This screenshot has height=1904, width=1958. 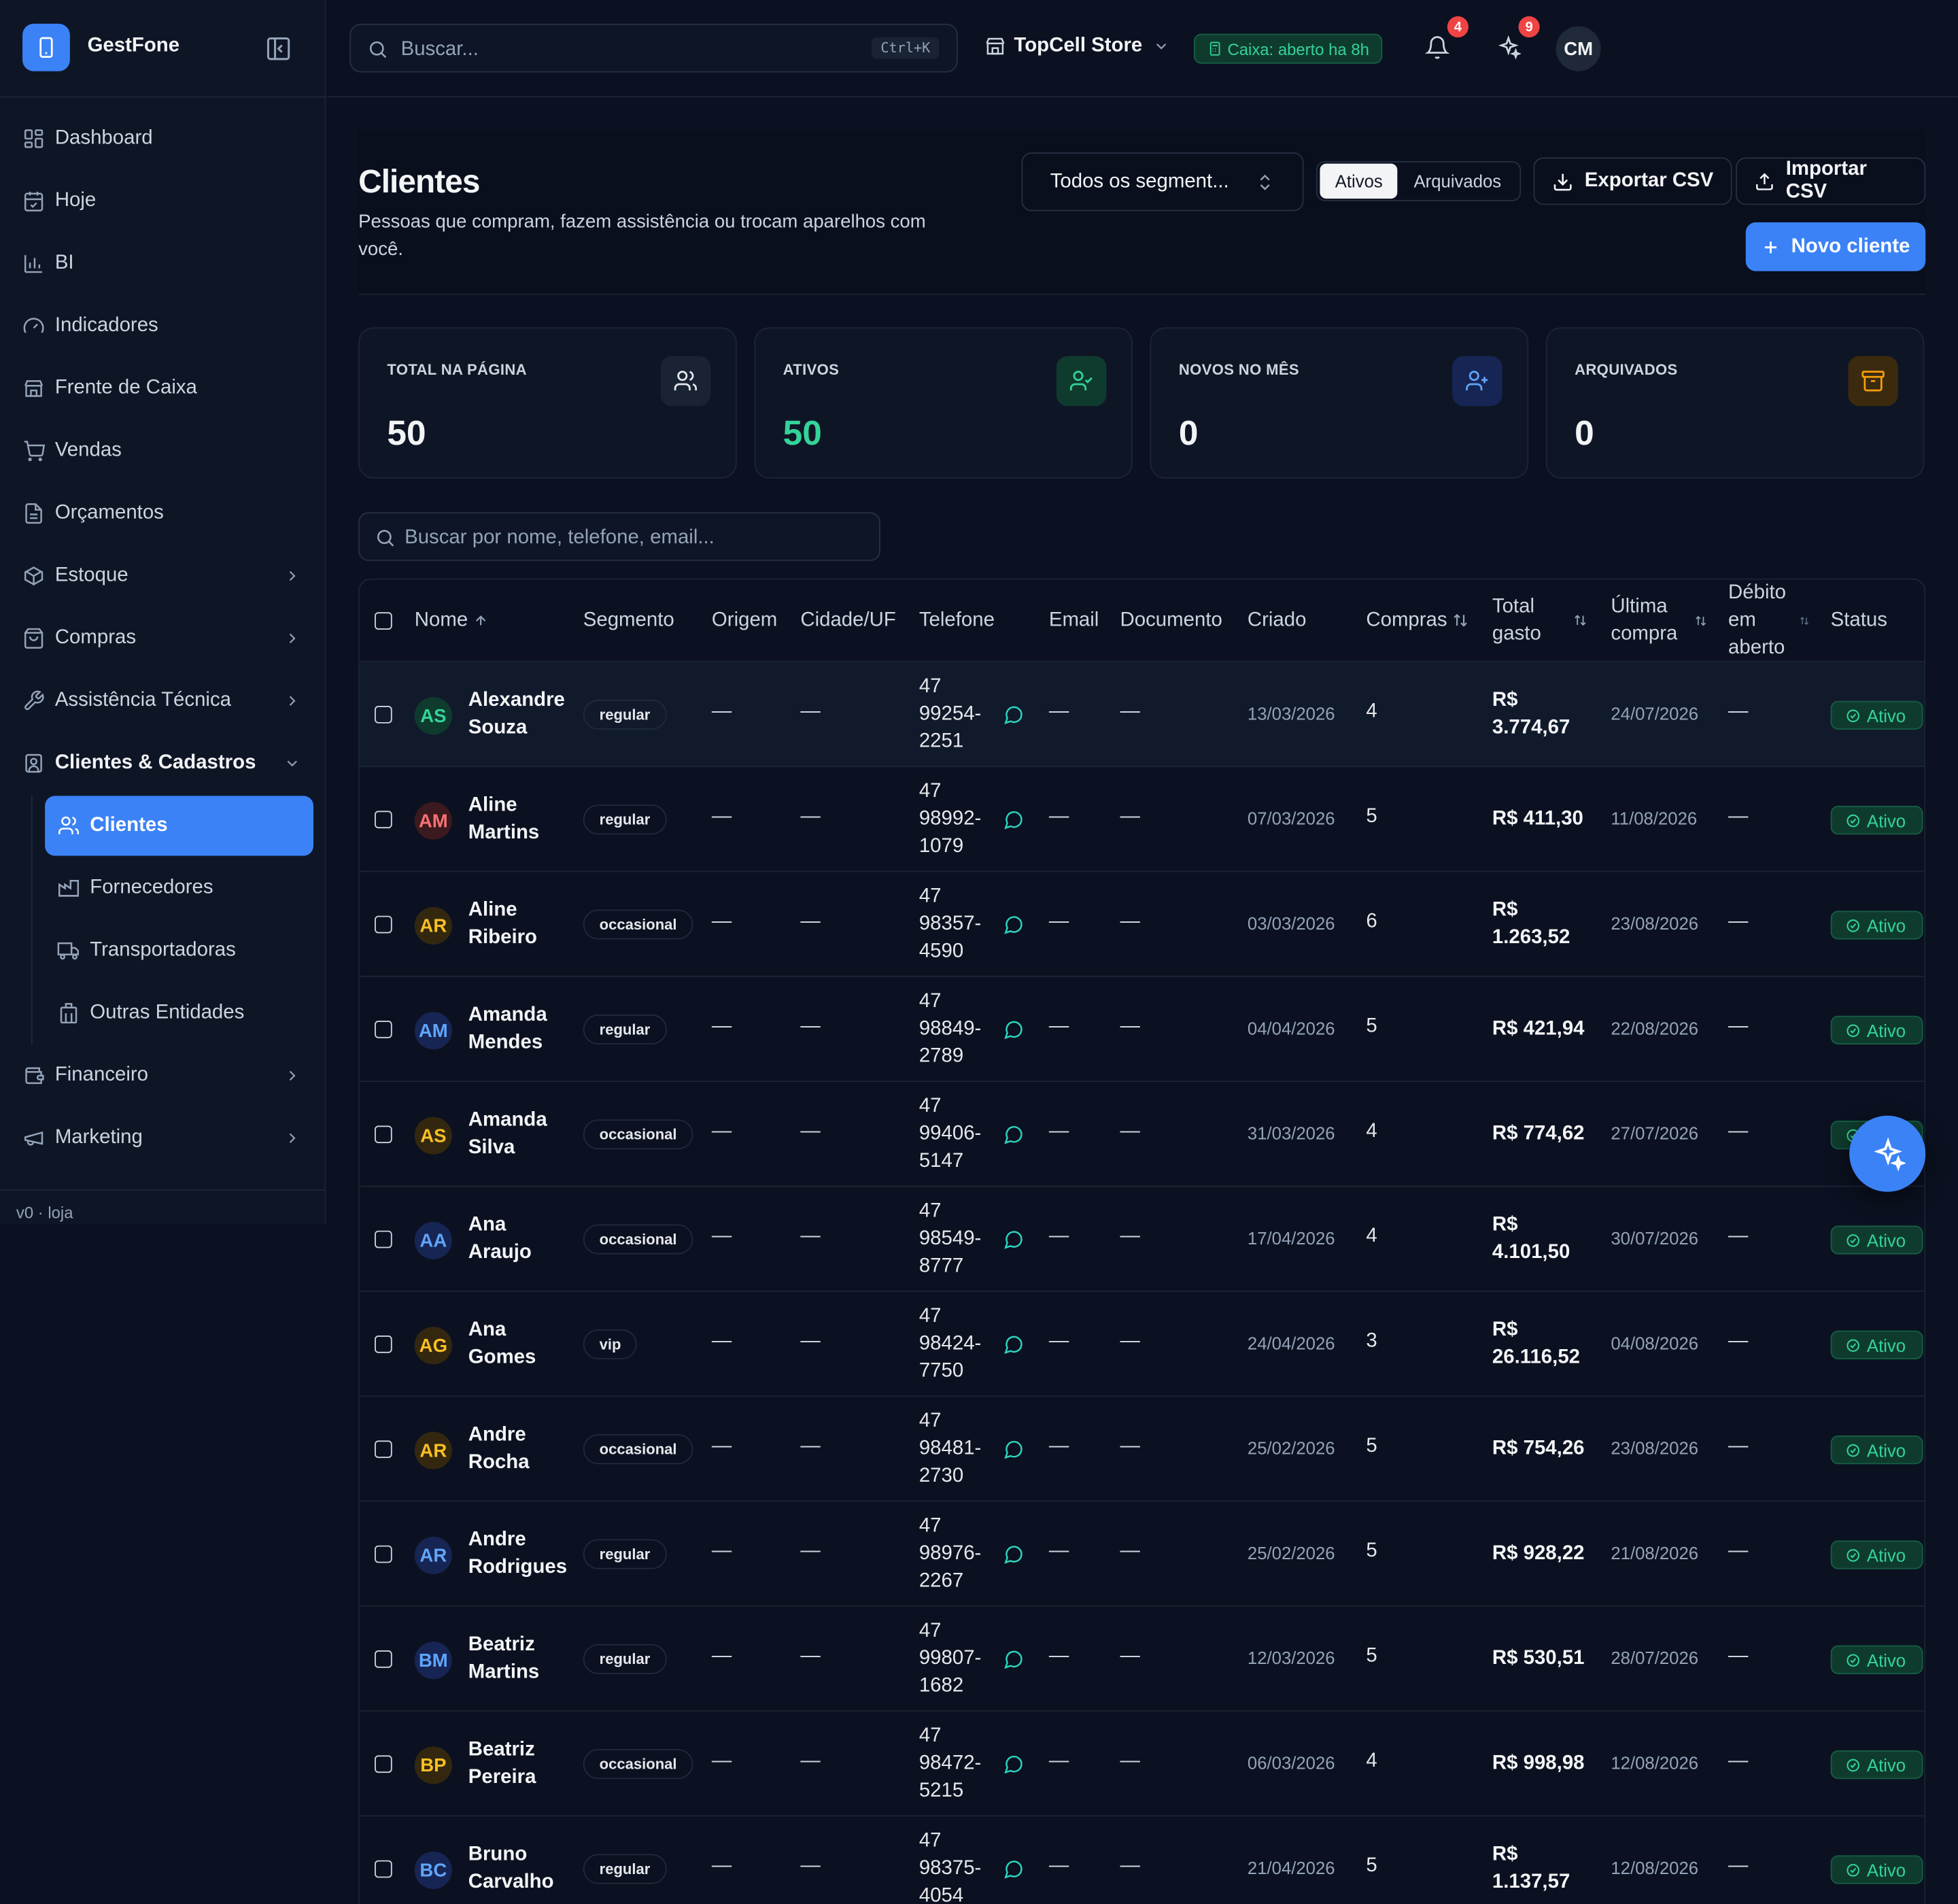 I want to click on col-segmento: Segmento, so click(x=628, y=621).